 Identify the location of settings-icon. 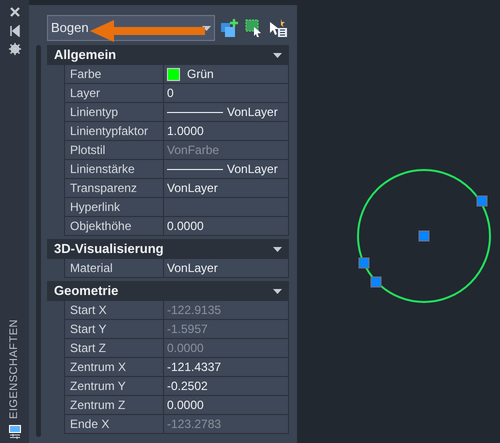
(14, 49).